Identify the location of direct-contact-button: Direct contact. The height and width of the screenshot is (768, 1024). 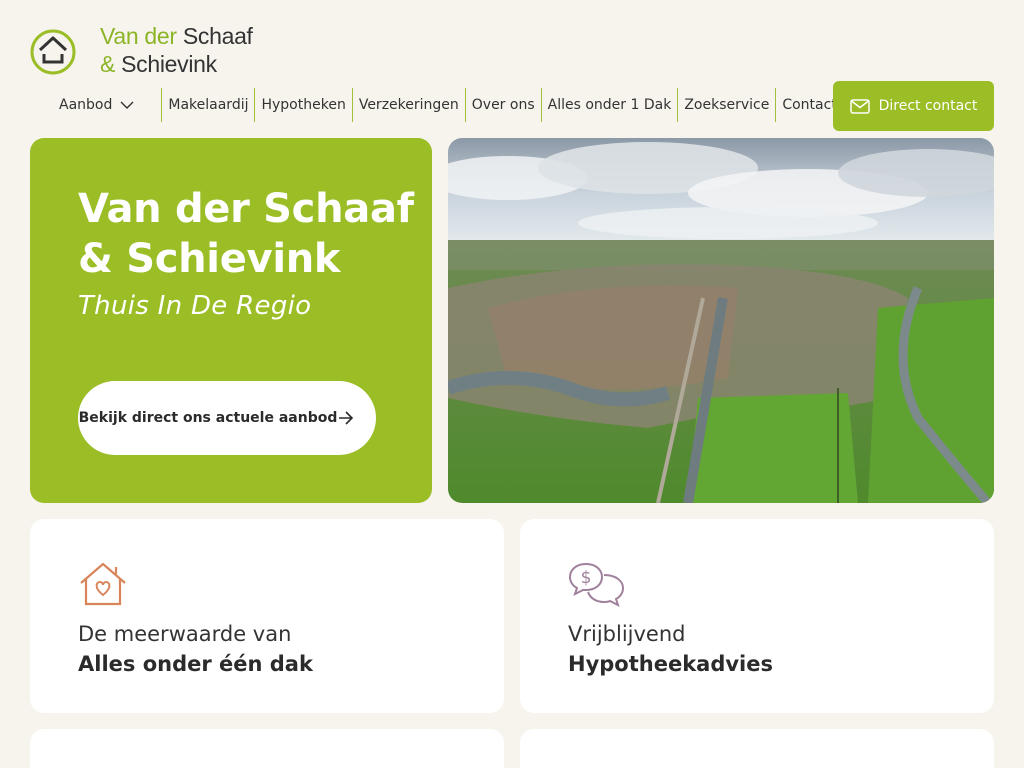
(913, 106).